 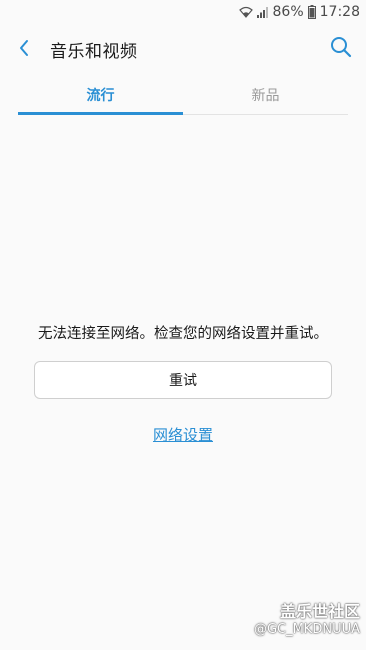 I want to click on tab-bar: 流行 新品, so click(x=183, y=96).